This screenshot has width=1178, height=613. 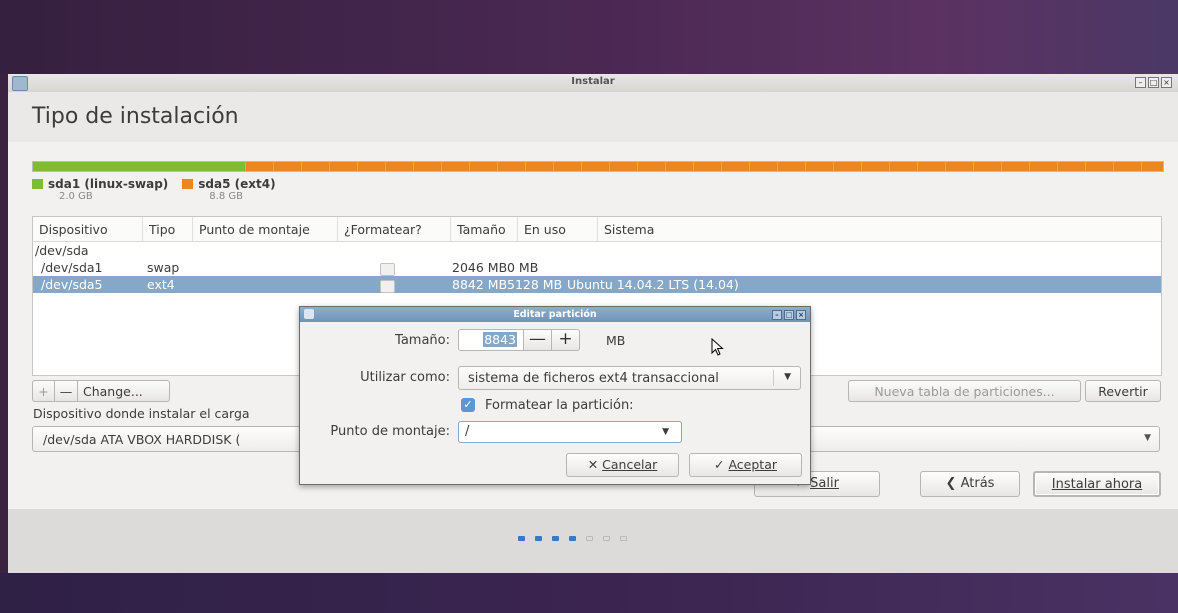 I want to click on legend-item-swap: sda1 (linux-swap) 2.0 GB, so click(x=100, y=189).